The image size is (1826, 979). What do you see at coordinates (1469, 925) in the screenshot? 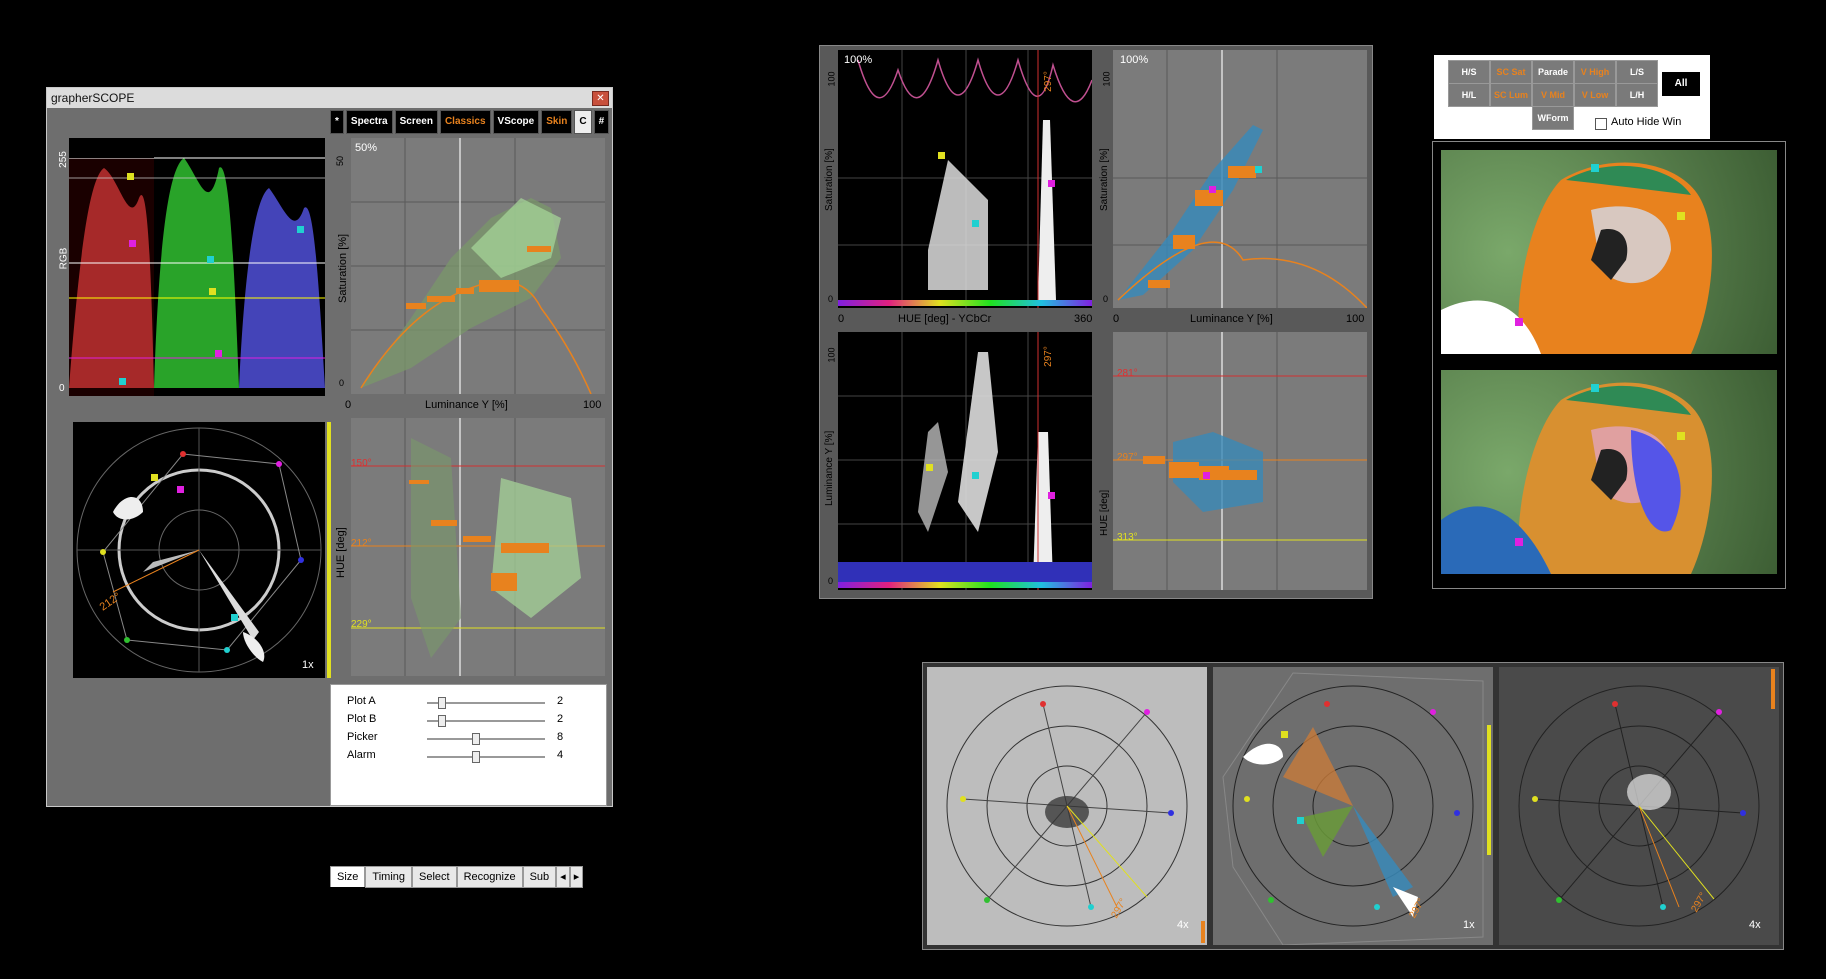
I see `bottom-scope-2-zoom: 1x` at bounding box center [1469, 925].